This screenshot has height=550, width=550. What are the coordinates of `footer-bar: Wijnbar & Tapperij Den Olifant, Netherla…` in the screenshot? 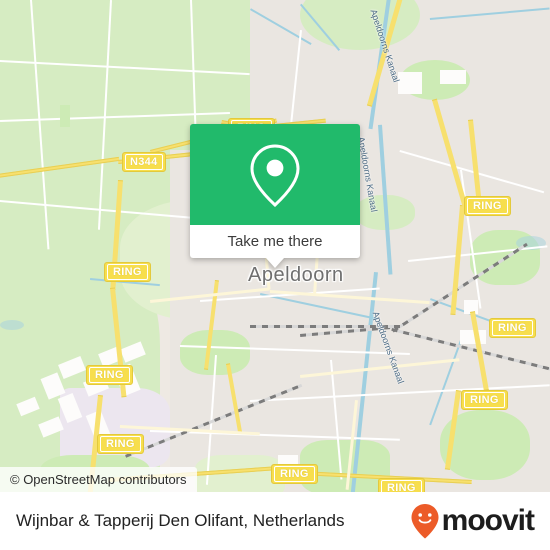 It's located at (275, 521).